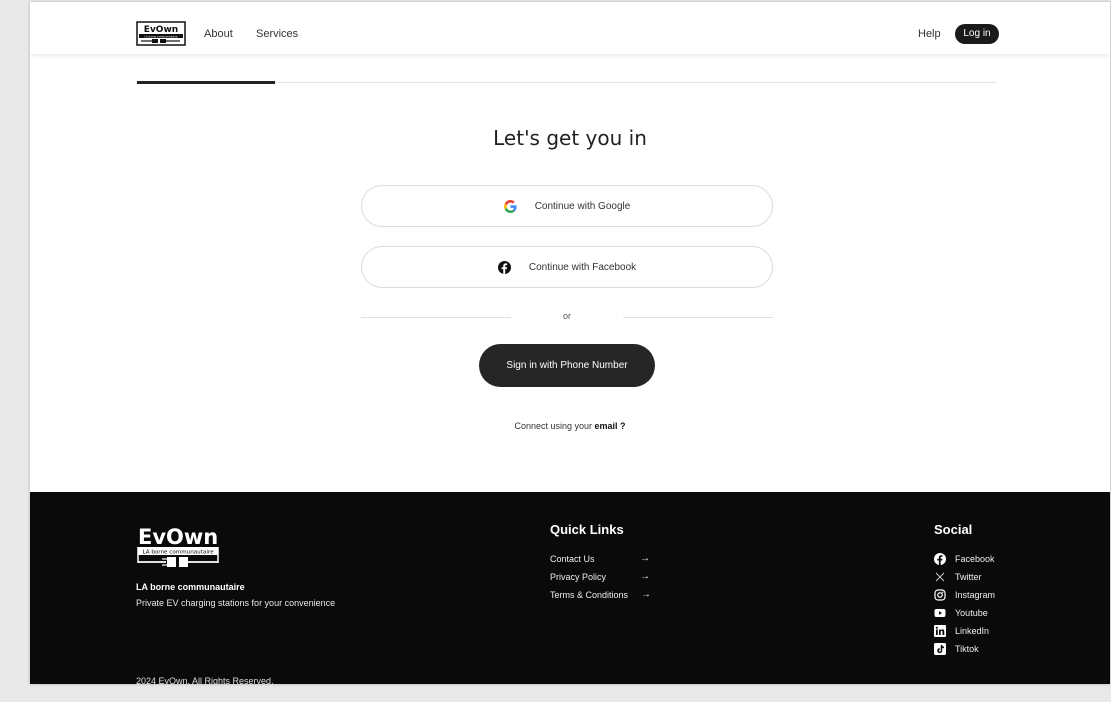 Image resolution: width=1111 pixels, height=702 pixels. What do you see at coordinates (589, 595) in the screenshot?
I see `quick-link-terms: Terms & Conditions` at bounding box center [589, 595].